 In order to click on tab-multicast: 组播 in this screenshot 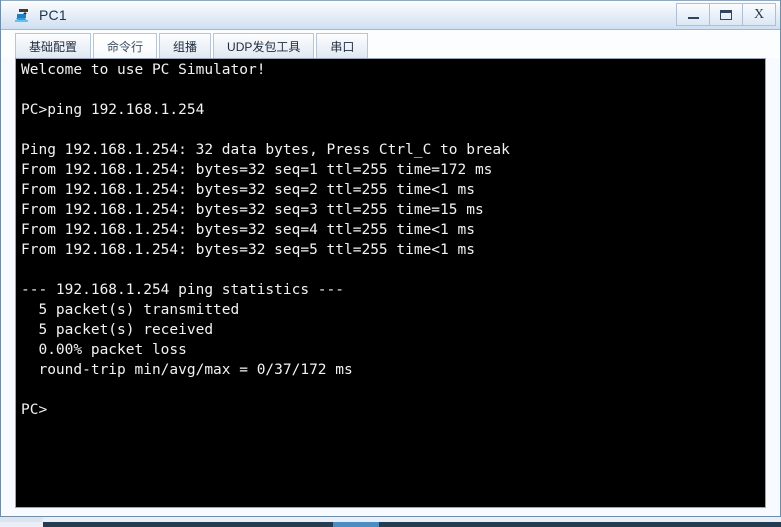, I will do `click(185, 45)`.